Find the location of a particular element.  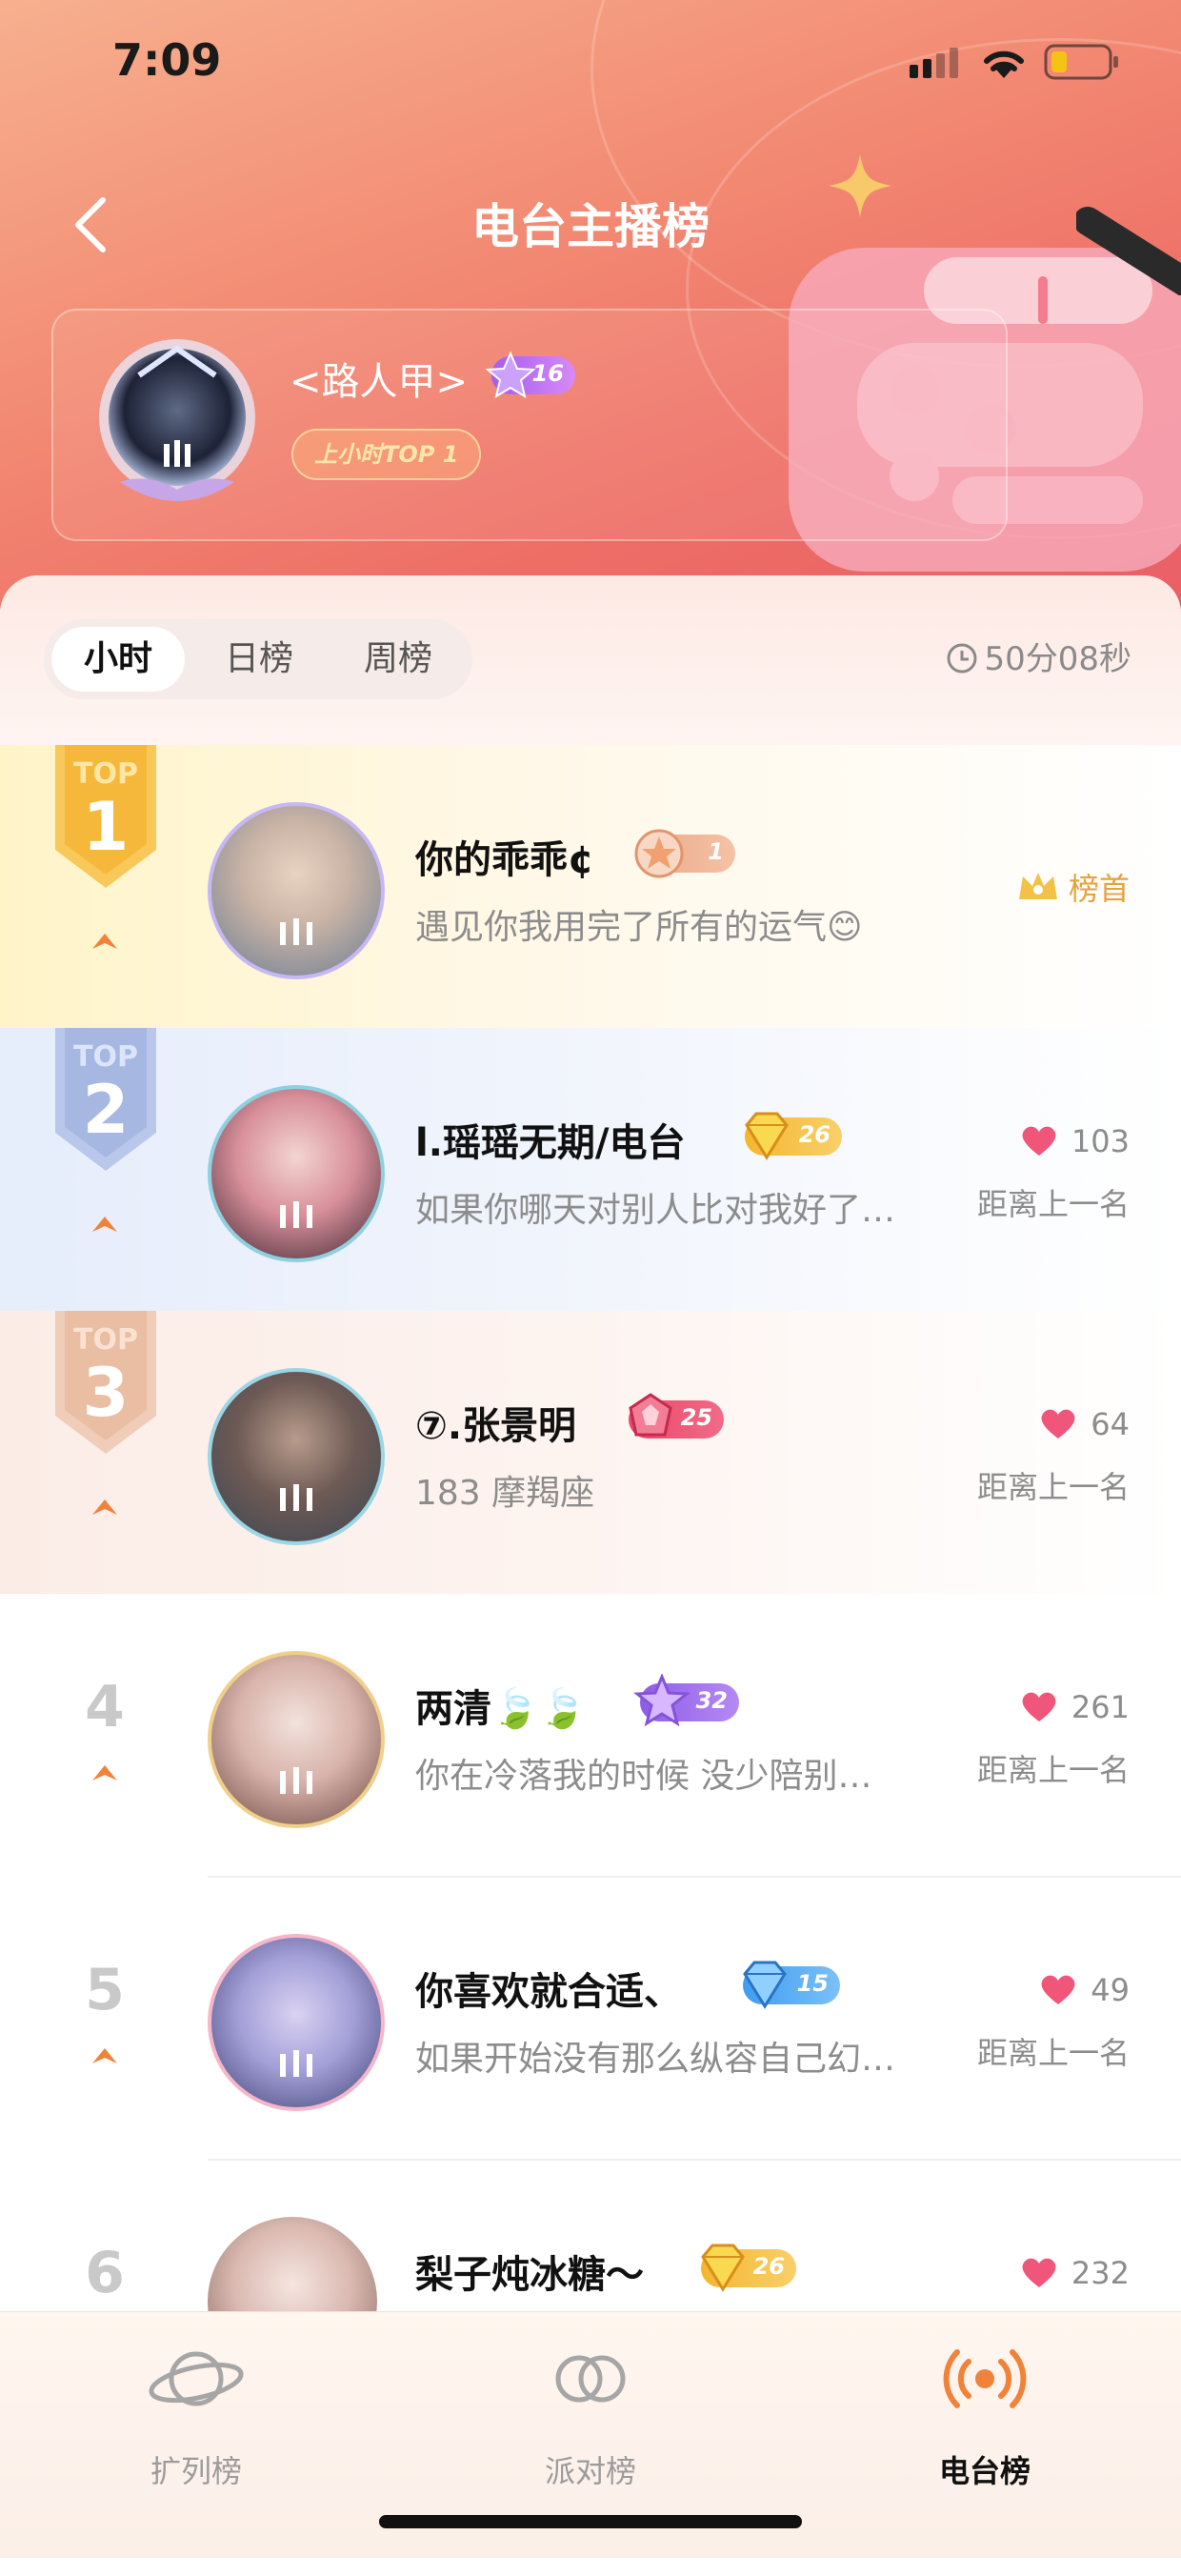

level-badge: 15 is located at coordinates (791, 1985).